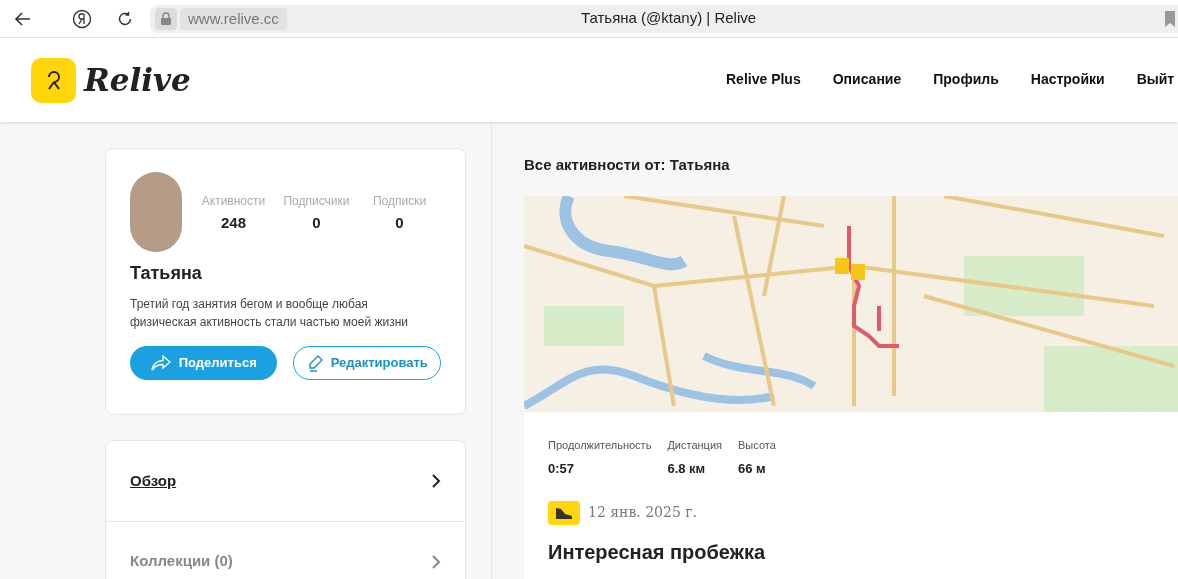 The width and height of the screenshot is (1178, 579). I want to click on activity-stat-label: Продолжительность, so click(600, 445).